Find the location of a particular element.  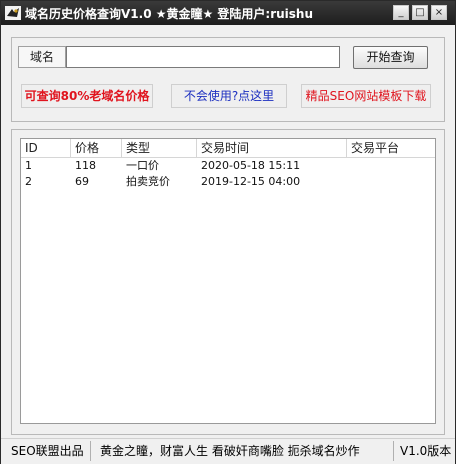

cell-time: 2020-05-18 15:11 is located at coordinates (251, 165).